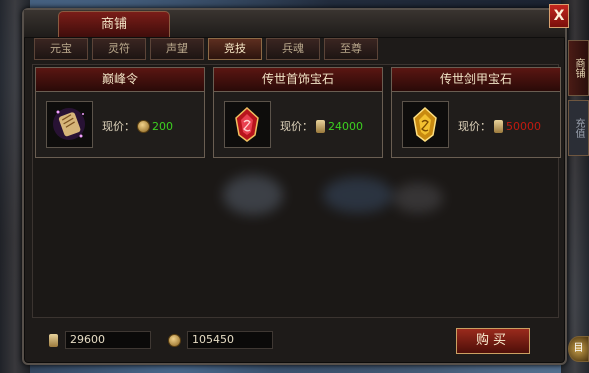 The height and width of the screenshot is (373, 589). I want to click on shop-tab-bar: 元宝 灵符 声望 竞技 兵魂 至尊, so click(206, 50).